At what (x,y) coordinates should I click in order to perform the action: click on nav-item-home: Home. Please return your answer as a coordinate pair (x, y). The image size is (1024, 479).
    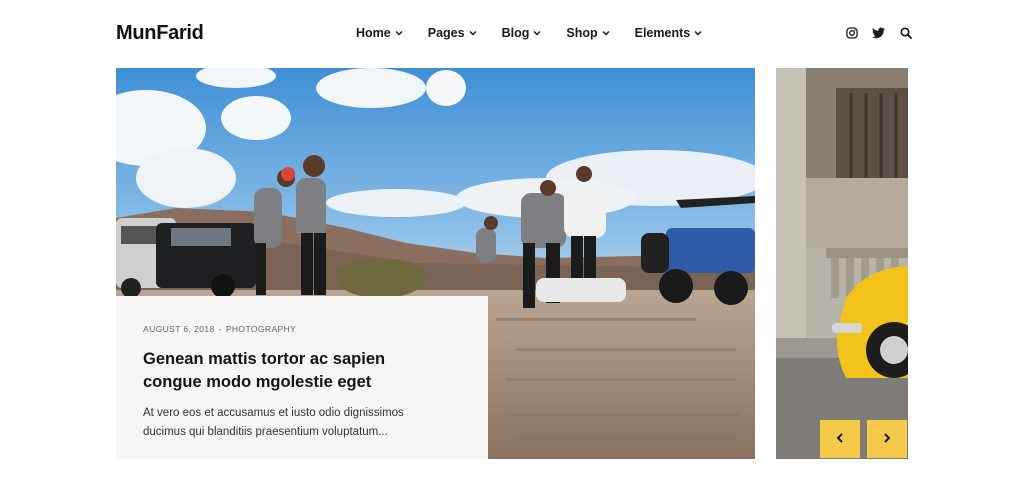
    Looking at the image, I should click on (379, 33).